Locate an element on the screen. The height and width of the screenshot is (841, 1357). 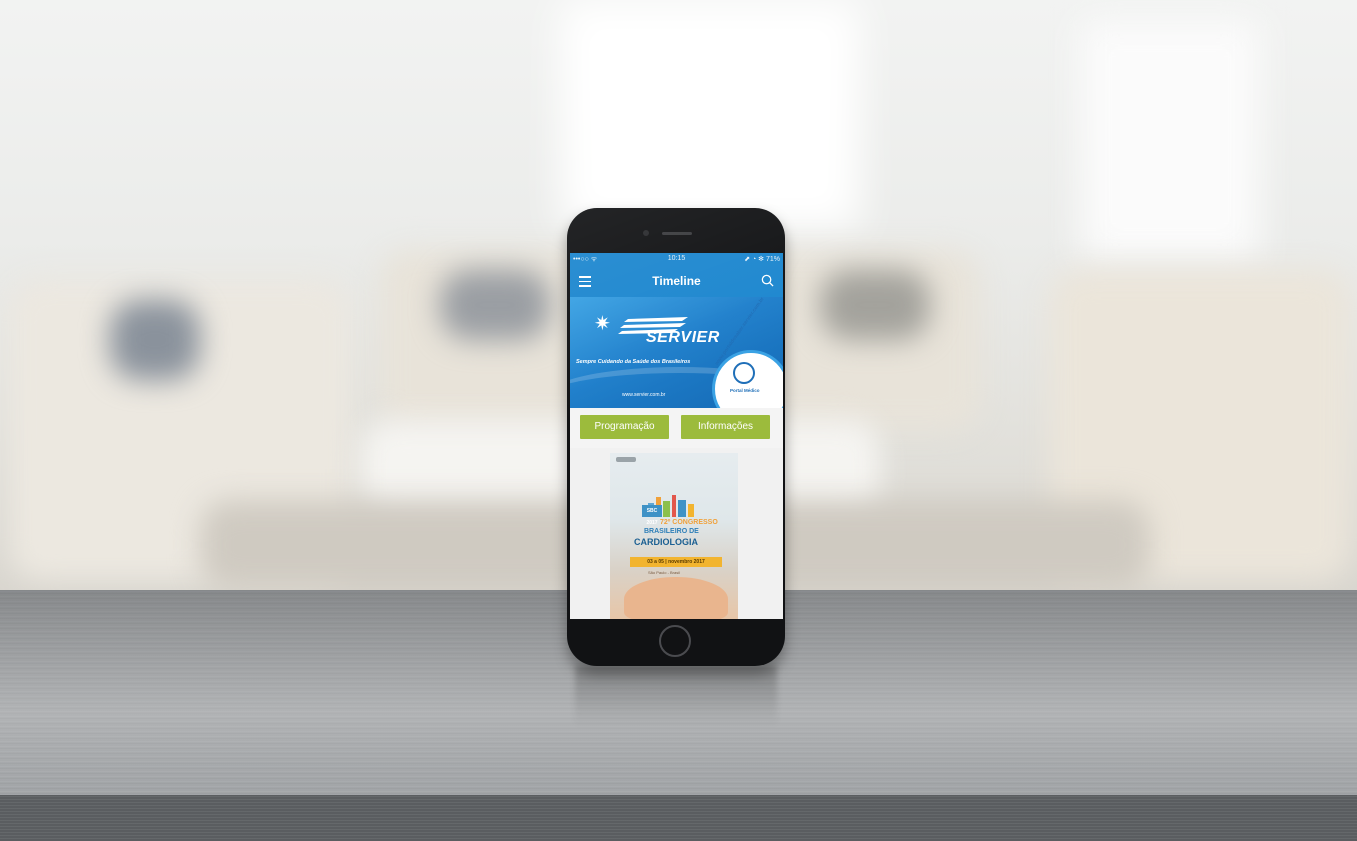
programacao-button: Programação is located at coordinates (624, 427).